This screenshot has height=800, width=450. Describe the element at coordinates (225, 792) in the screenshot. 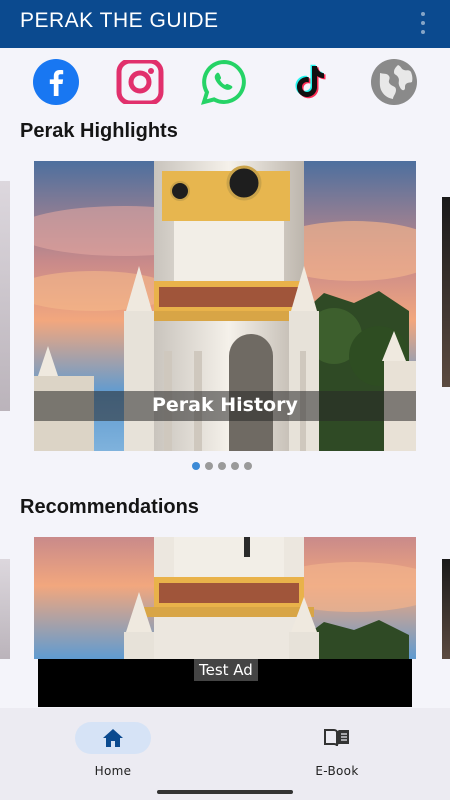

I see `system-home-indicator` at that location.